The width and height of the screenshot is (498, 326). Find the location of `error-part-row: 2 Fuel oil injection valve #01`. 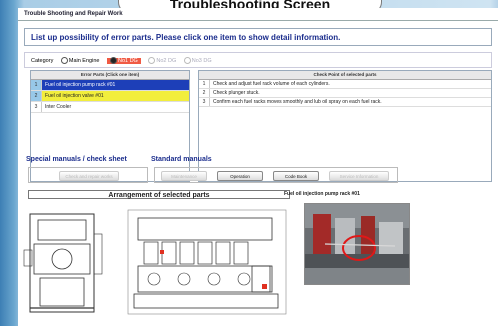

error-part-row: 2 Fuel oil injection valve #01 is located at coordinates (110, 96).